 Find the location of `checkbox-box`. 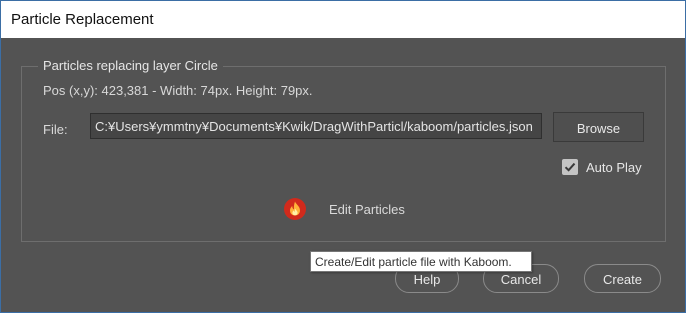

checkbox-box is located at coordinates (570, 167).